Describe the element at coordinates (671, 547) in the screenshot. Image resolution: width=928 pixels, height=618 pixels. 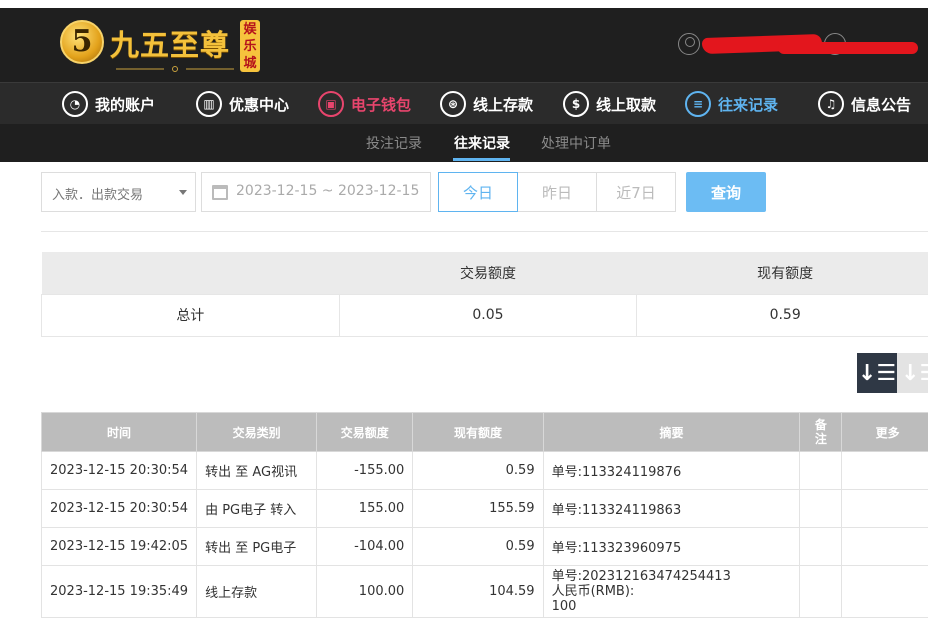
I see `row-summary: 单号:113323960975` at that location.